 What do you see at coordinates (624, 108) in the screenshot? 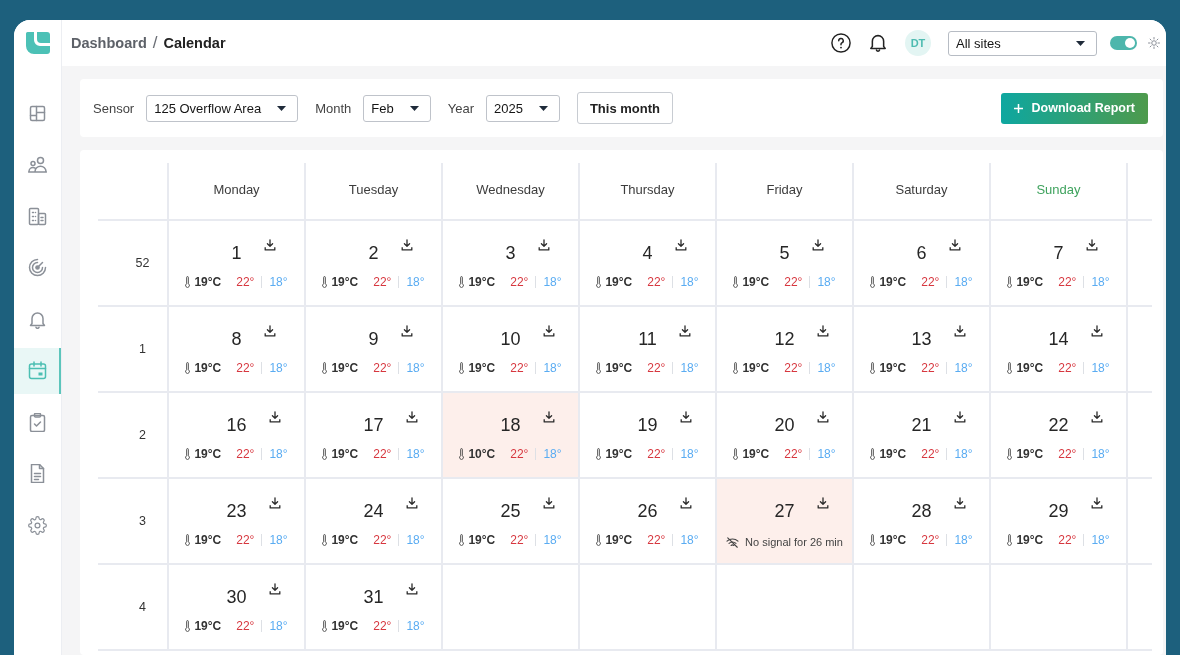
I see `this-month-button: This month` at bounding box center [624, 108].